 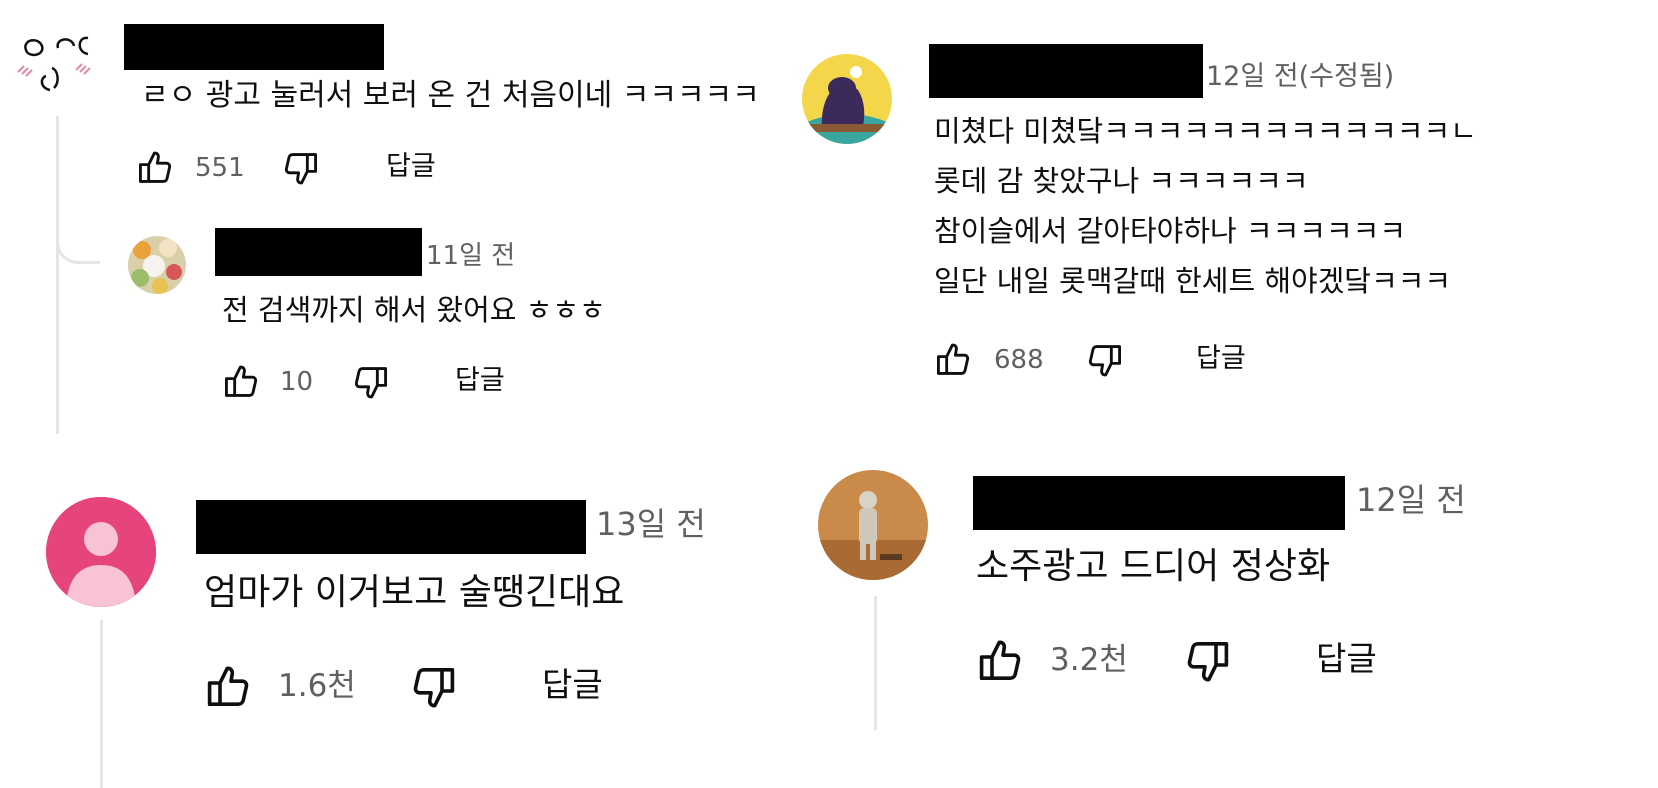 What do you see at coordinates (1089, 660) in the screenshot?
I see `like-count: 3.2천` at bounding box center [1089, 660].